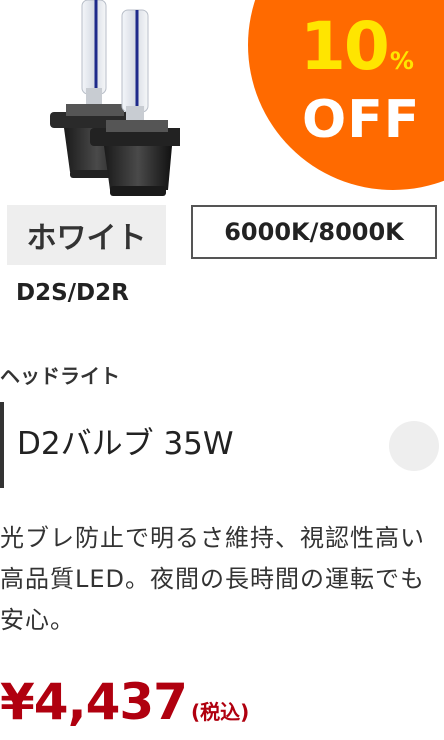 The width and height of the screenshot is (444, 740). Describe the element at coordinates (414, 446) in the screenshot. I see `favorite-circle-icon` at that location.